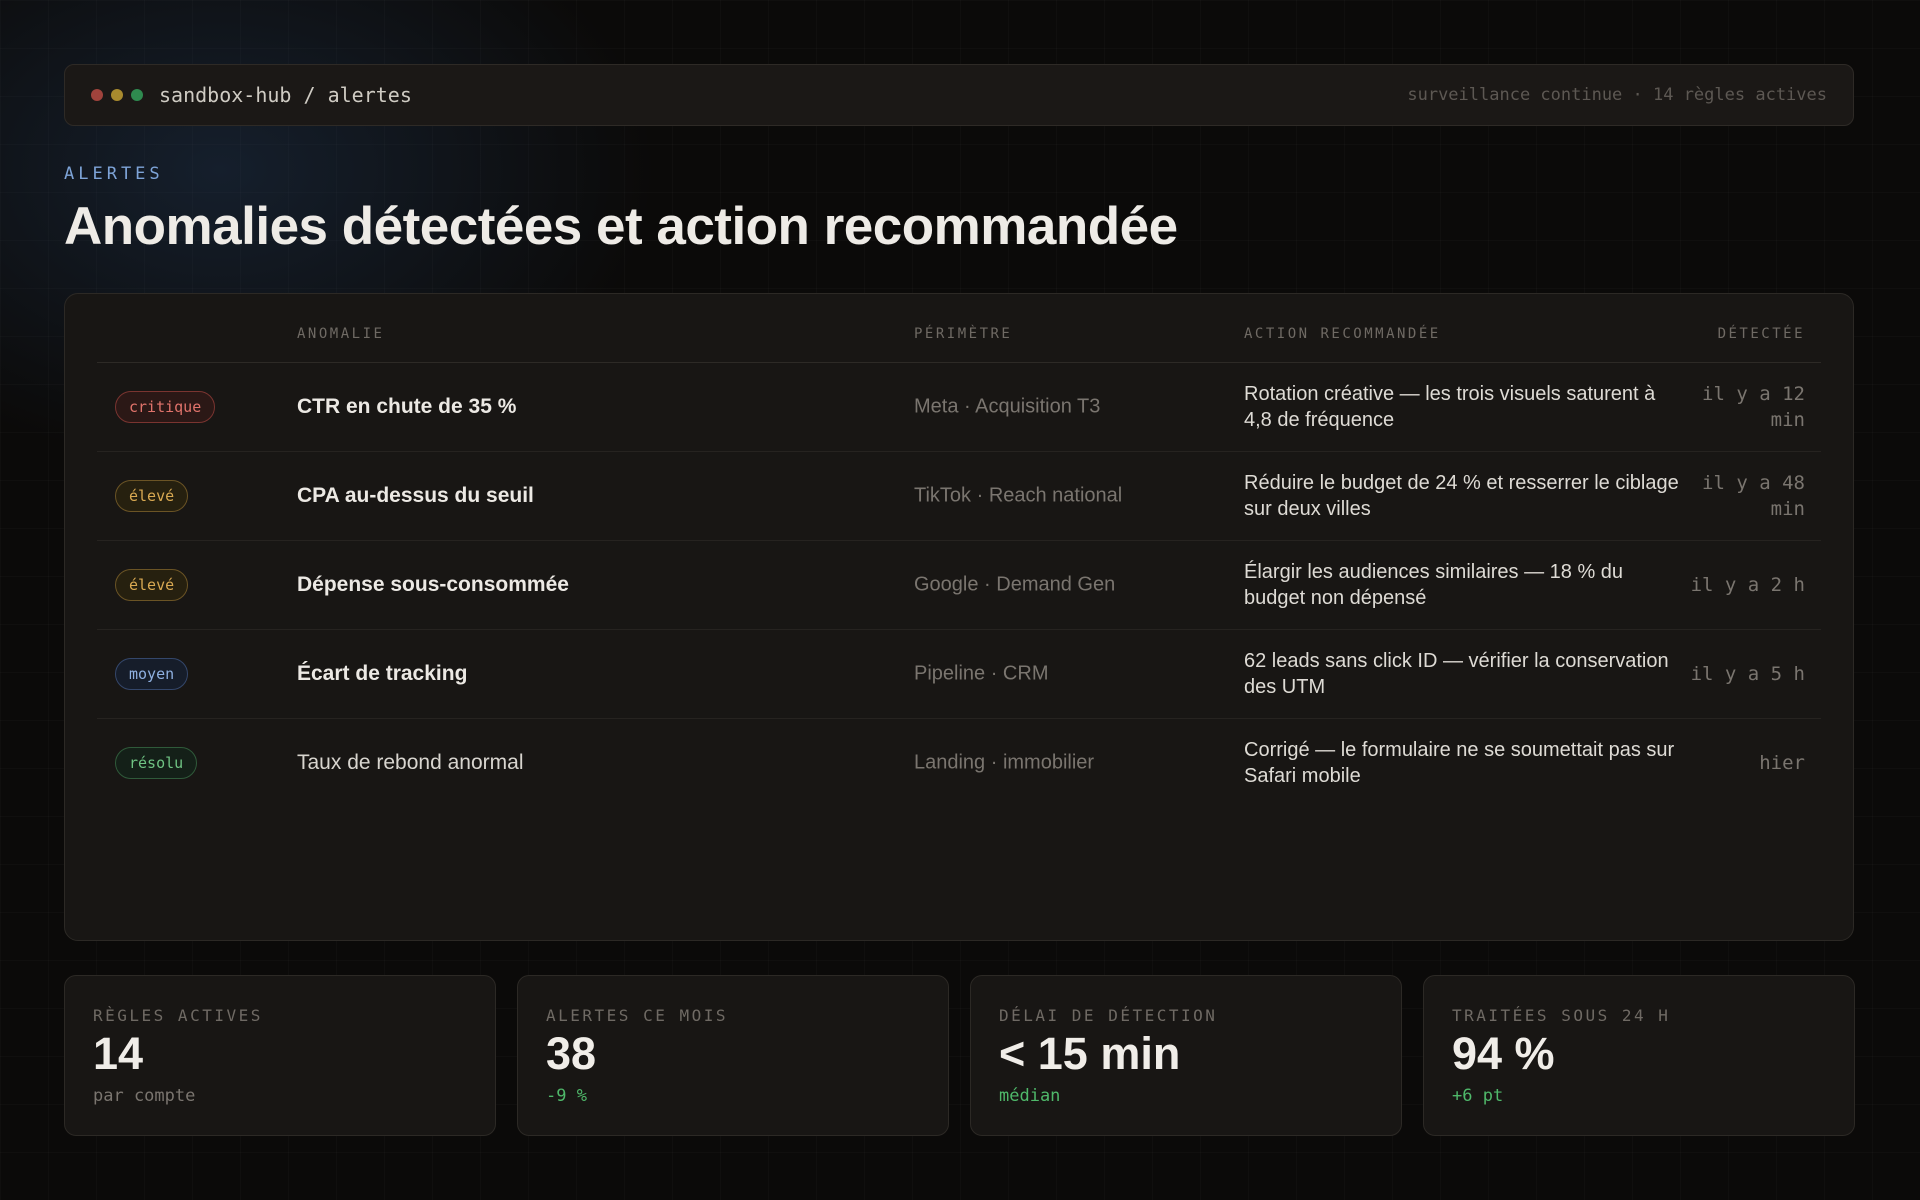 The image size is (1920, 1200). I want to click on minimize-dot-icon, so click(117, 95).